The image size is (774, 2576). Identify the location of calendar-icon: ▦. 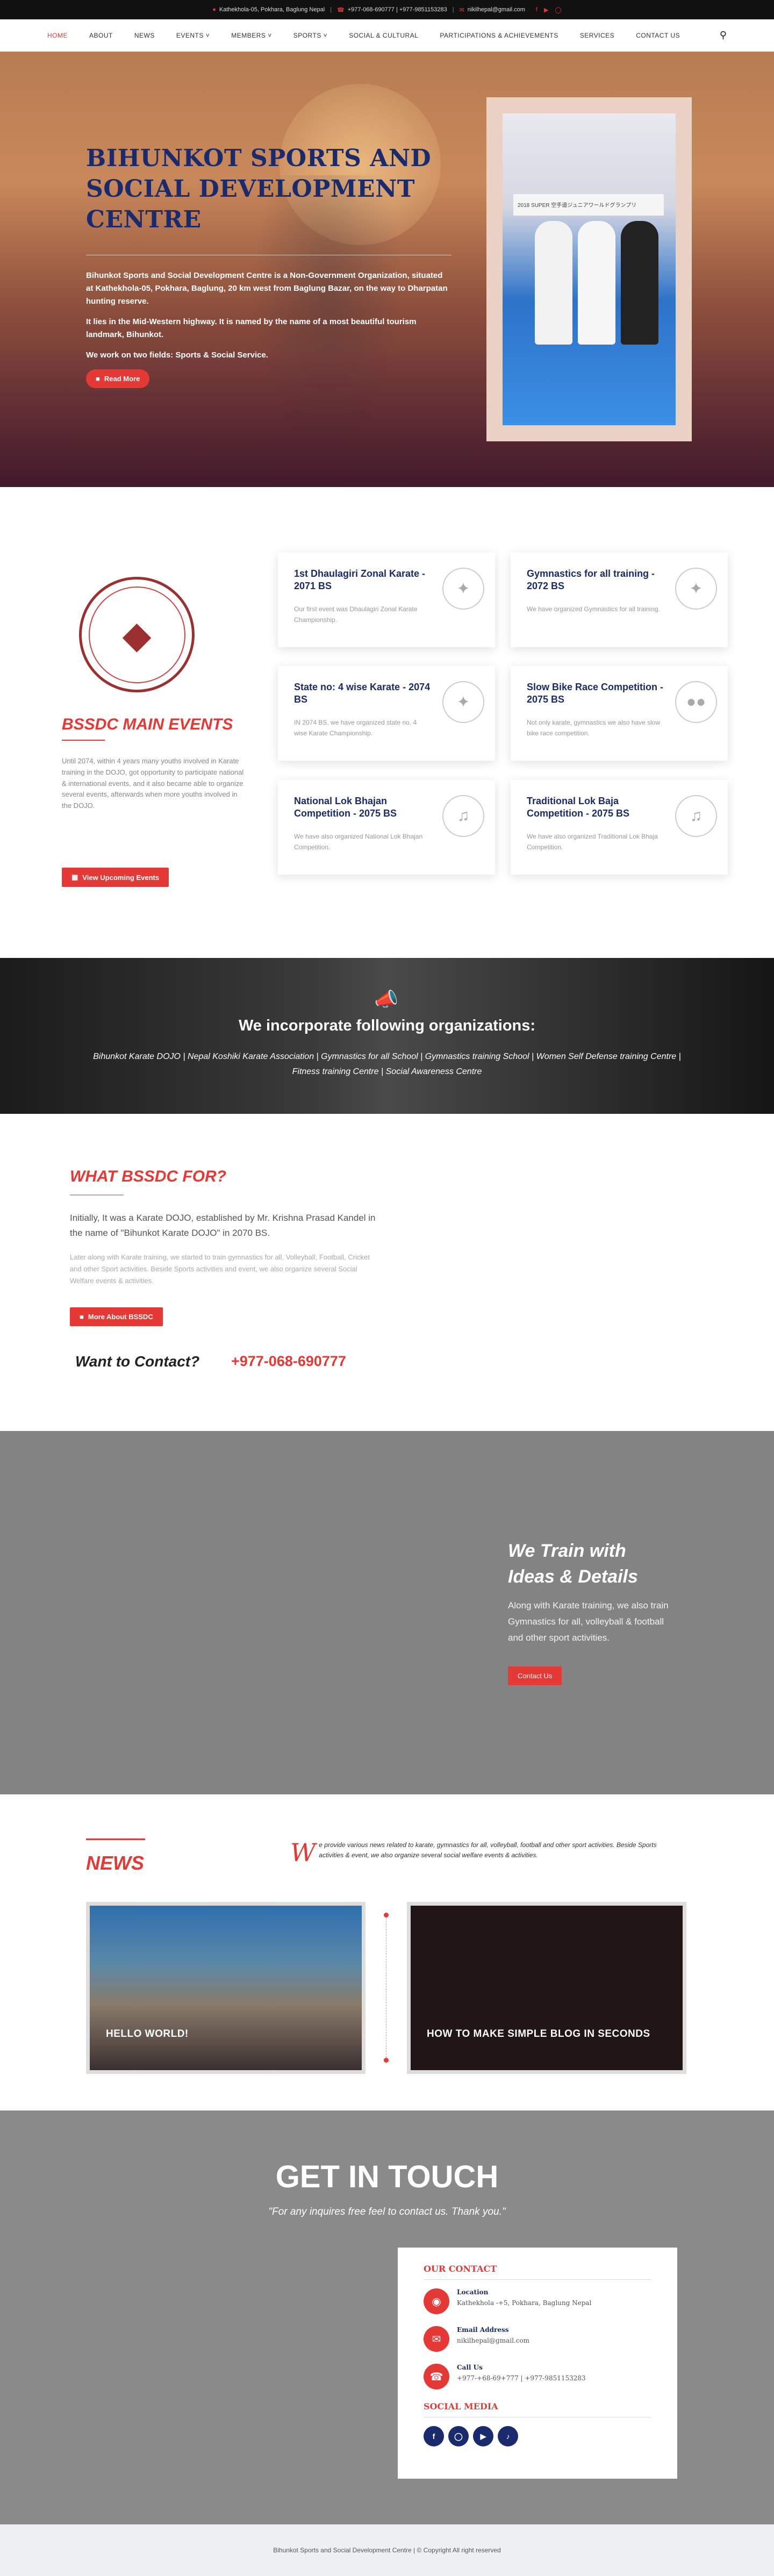
(74, 877).